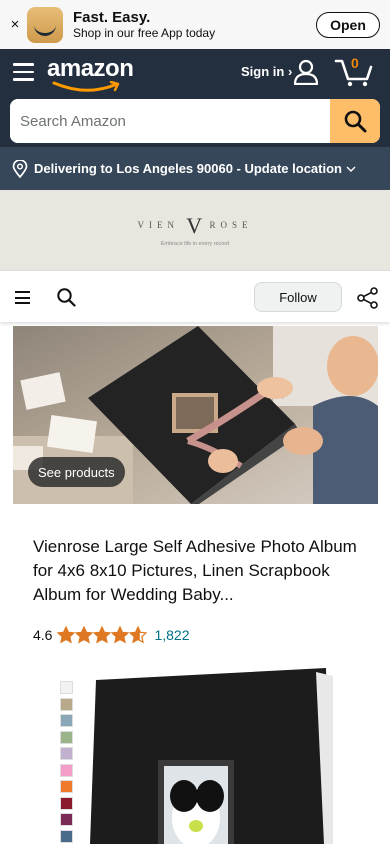 The height and width of the screenshot is (849, 390). What do you see at coordinates (306, 72) in the screenshot?
I see `user-icon` at bounding box center [306, 72].